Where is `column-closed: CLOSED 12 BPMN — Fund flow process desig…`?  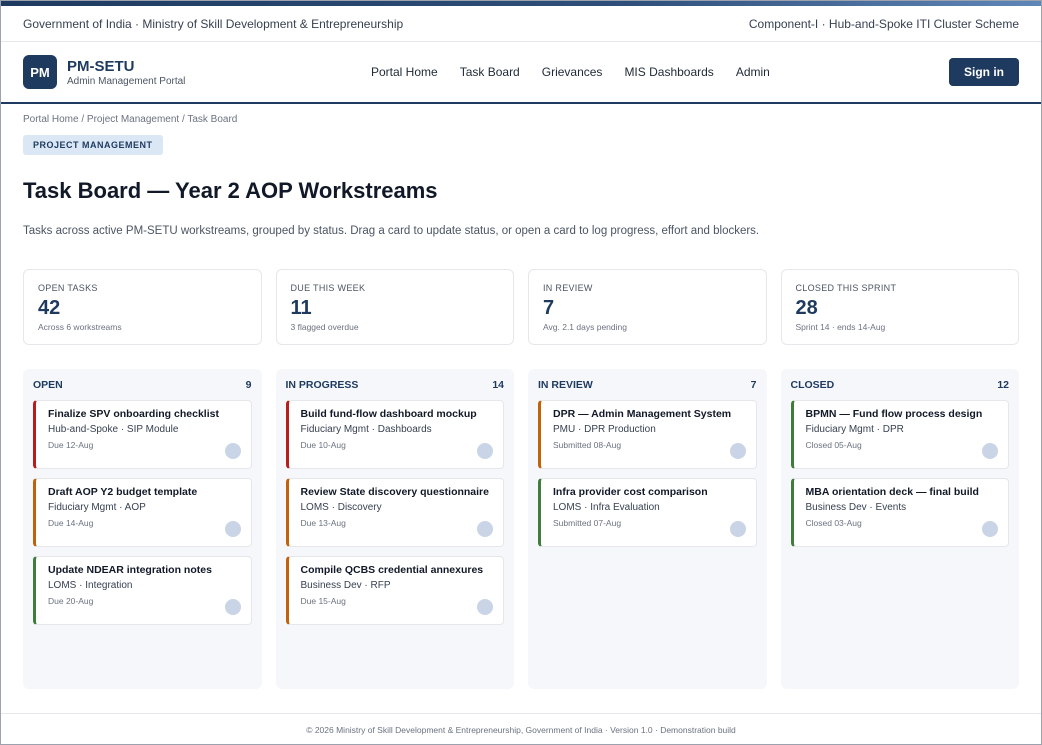
column-closed: CLOSED 12 BPMN — Fund flow process desig… is located at coordinates (899, 529).